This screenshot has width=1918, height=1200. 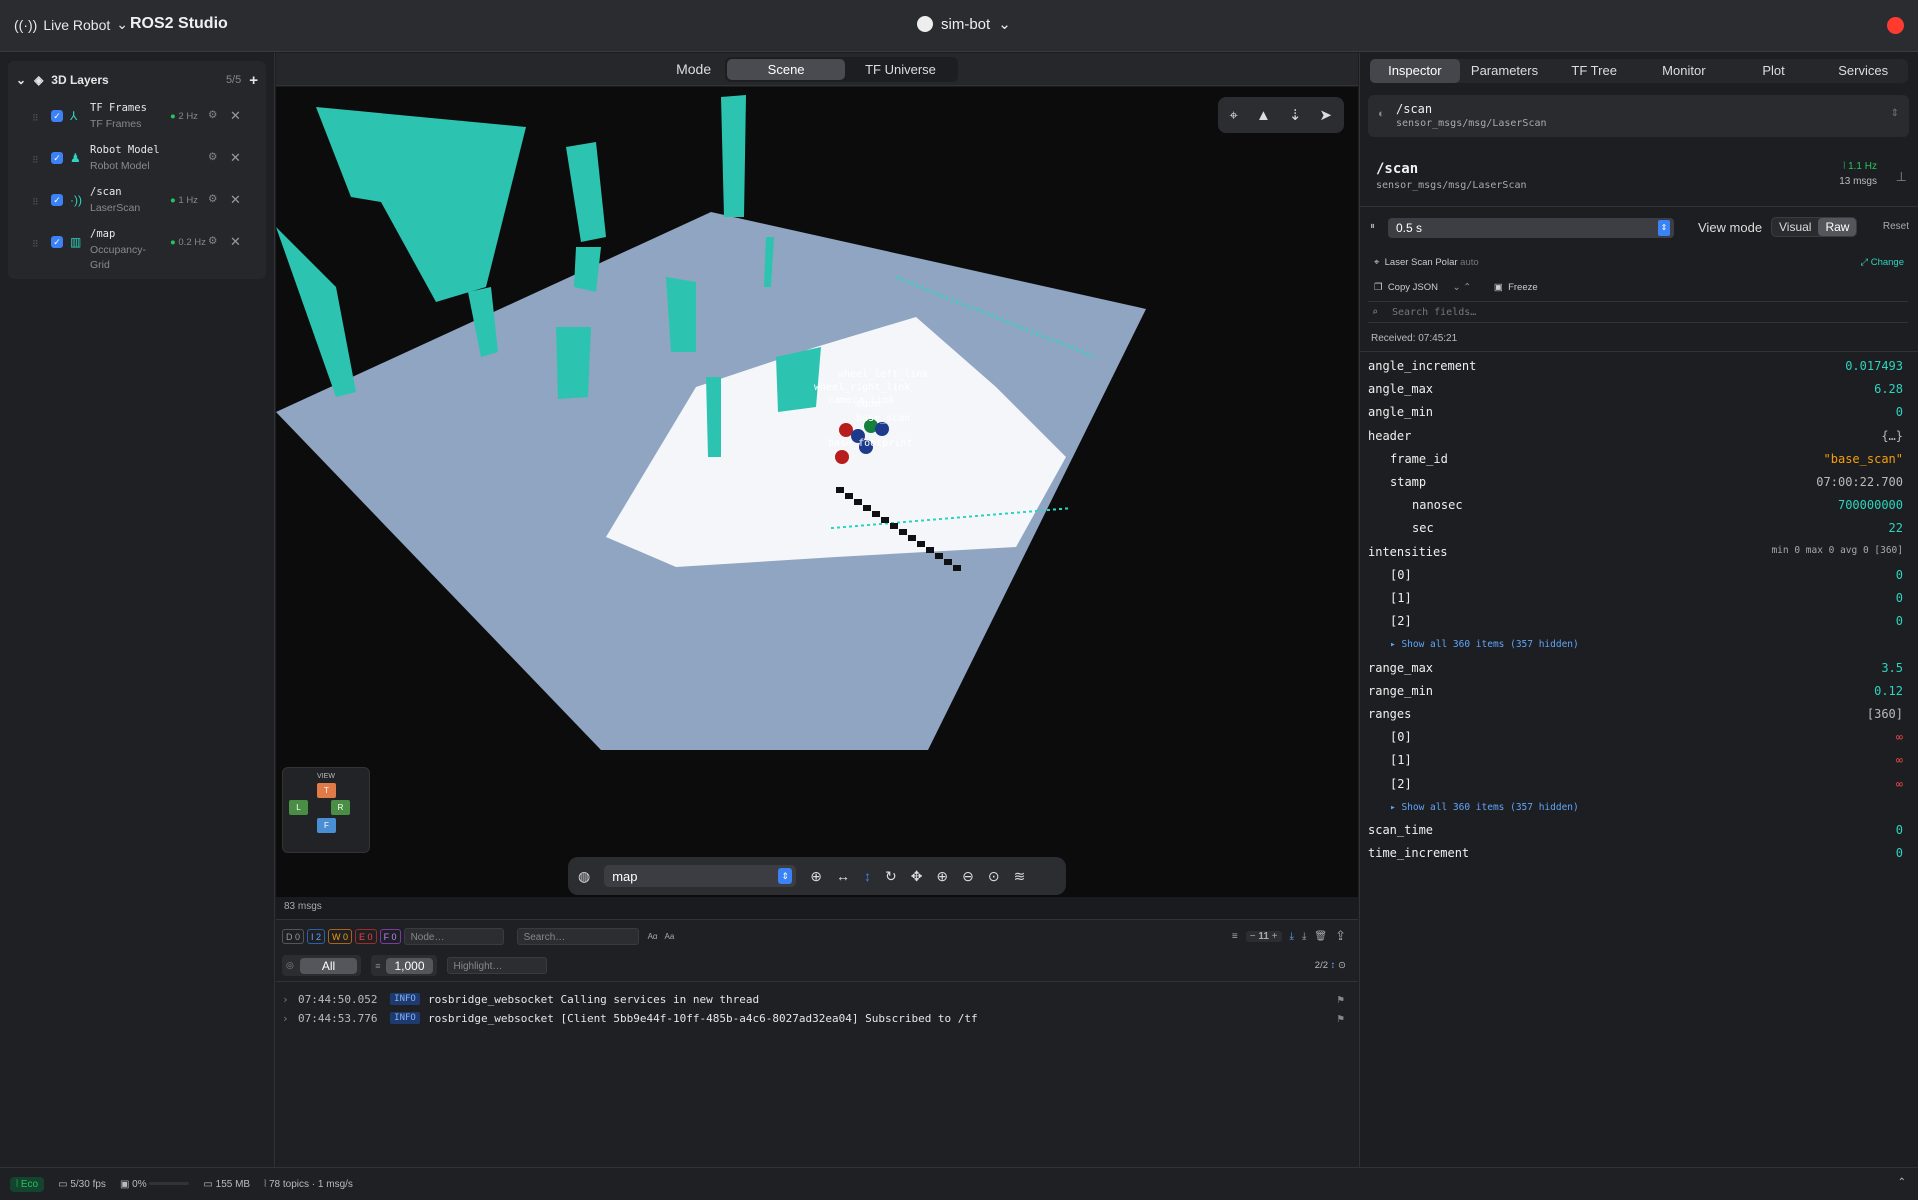 I want to click on regex-toggle: Aα, so click(x=653, y=936).